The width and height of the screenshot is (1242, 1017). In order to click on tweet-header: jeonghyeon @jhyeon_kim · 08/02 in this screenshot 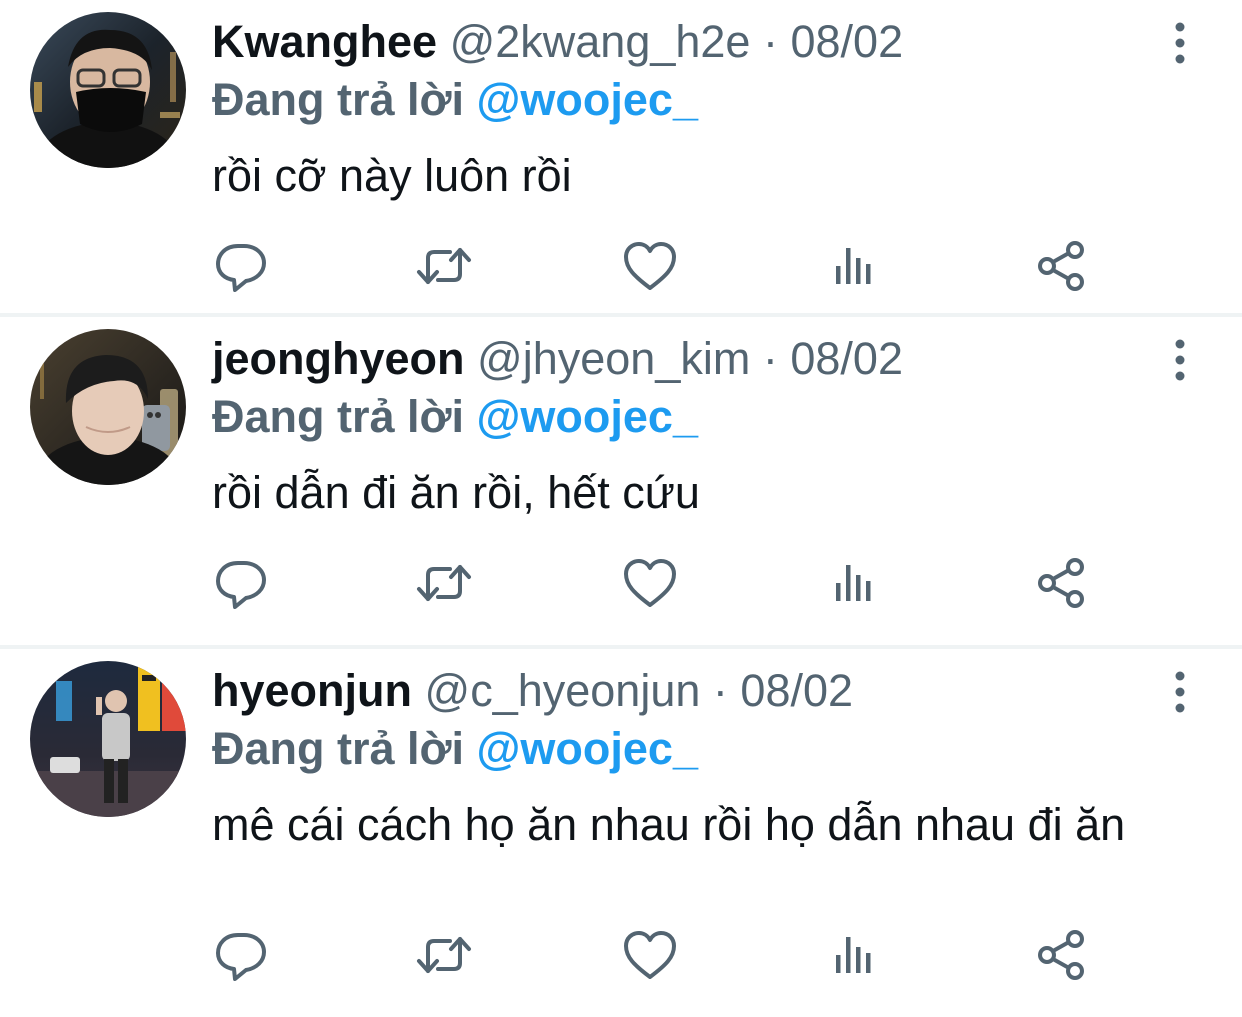, I will do `click(557, 359)`.